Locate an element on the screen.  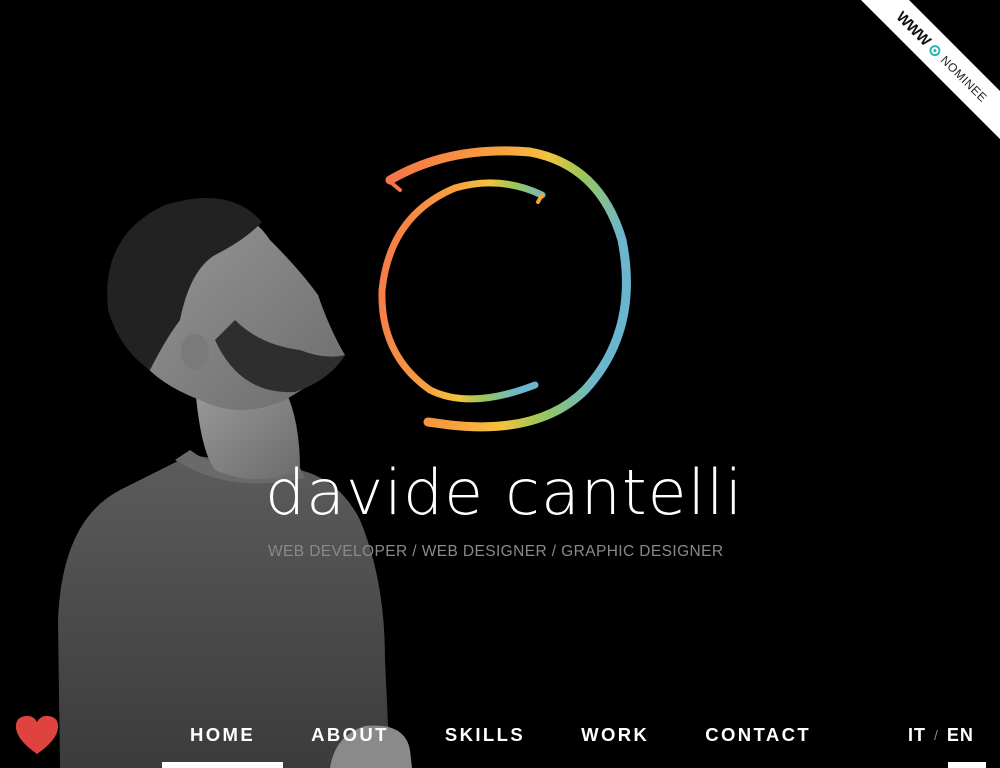
nav-skills: SKILLS is located at coordinates (485, 735).